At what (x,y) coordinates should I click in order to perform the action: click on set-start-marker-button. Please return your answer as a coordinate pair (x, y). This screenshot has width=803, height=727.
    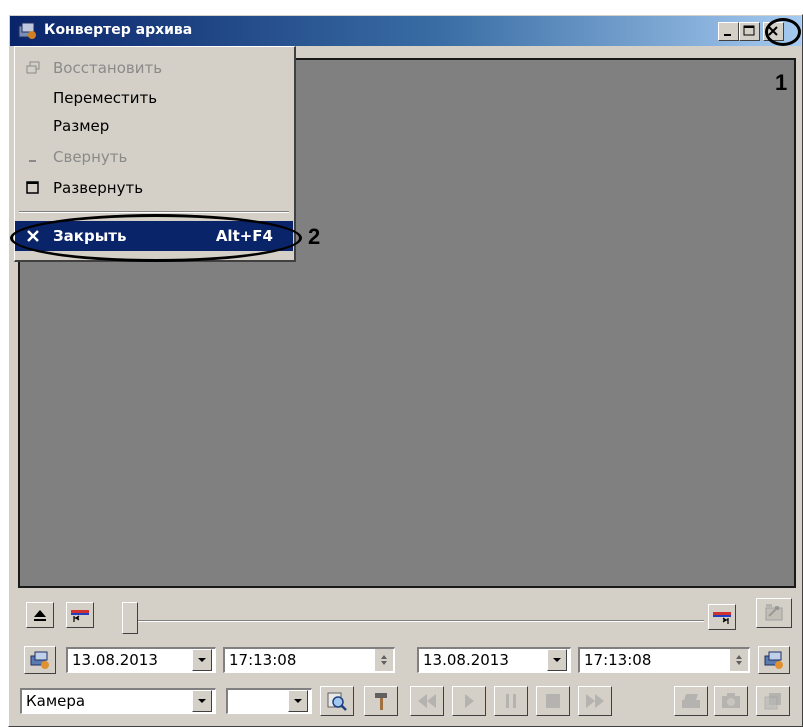
    Looking at the image, I should click on (80, 615).